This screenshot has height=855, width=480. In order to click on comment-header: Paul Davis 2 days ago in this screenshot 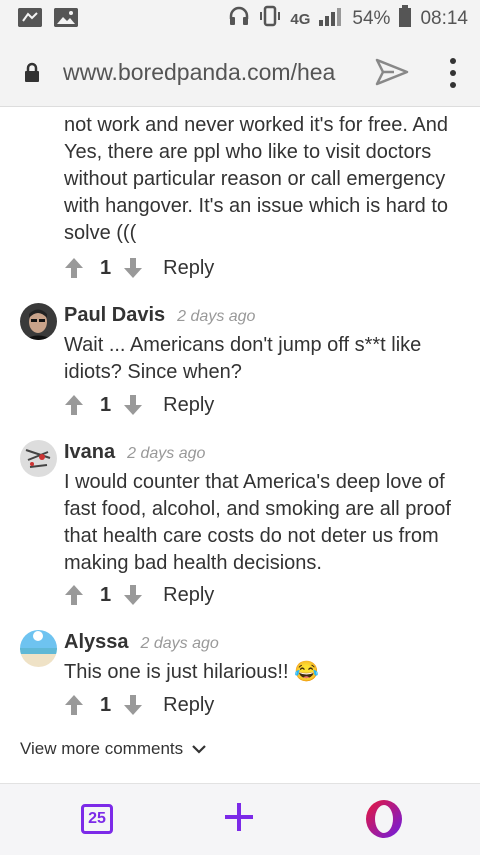, I will do `click(159, 315)`.